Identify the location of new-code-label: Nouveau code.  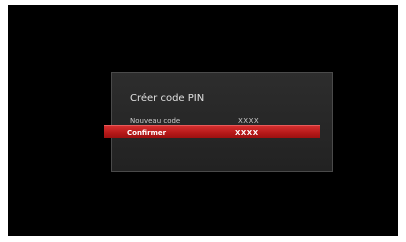
(155, 121).